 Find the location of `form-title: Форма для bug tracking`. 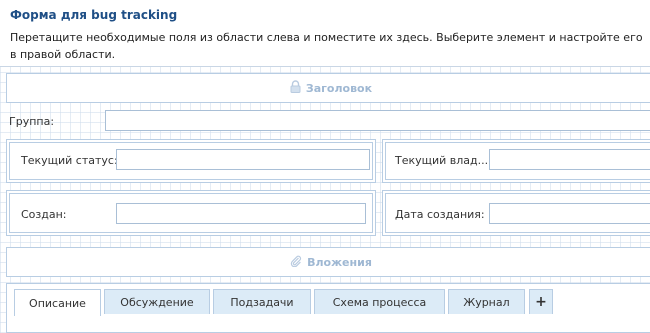

form-title: Форма для bug tracking is located at coordinates (94, 15).